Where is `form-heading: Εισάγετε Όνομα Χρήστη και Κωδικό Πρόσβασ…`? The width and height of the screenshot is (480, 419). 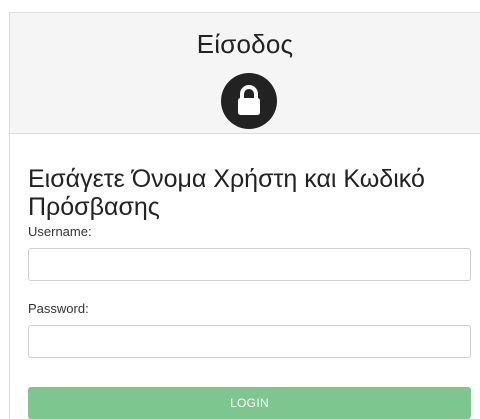 form-heading: Εισάγετε Όνομα Χρήστη και Κωδικό Πρόσβασ… is located at coordinates (226, 193).